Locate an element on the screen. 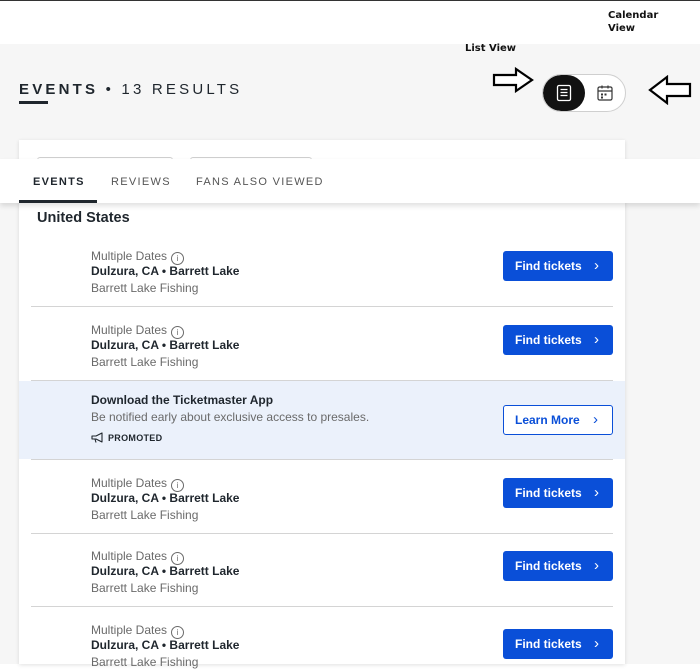 Image resolution: width=700 pixels, height=669 pixels. results-count: 13 RESULTS is located at coordinates (182, 89).